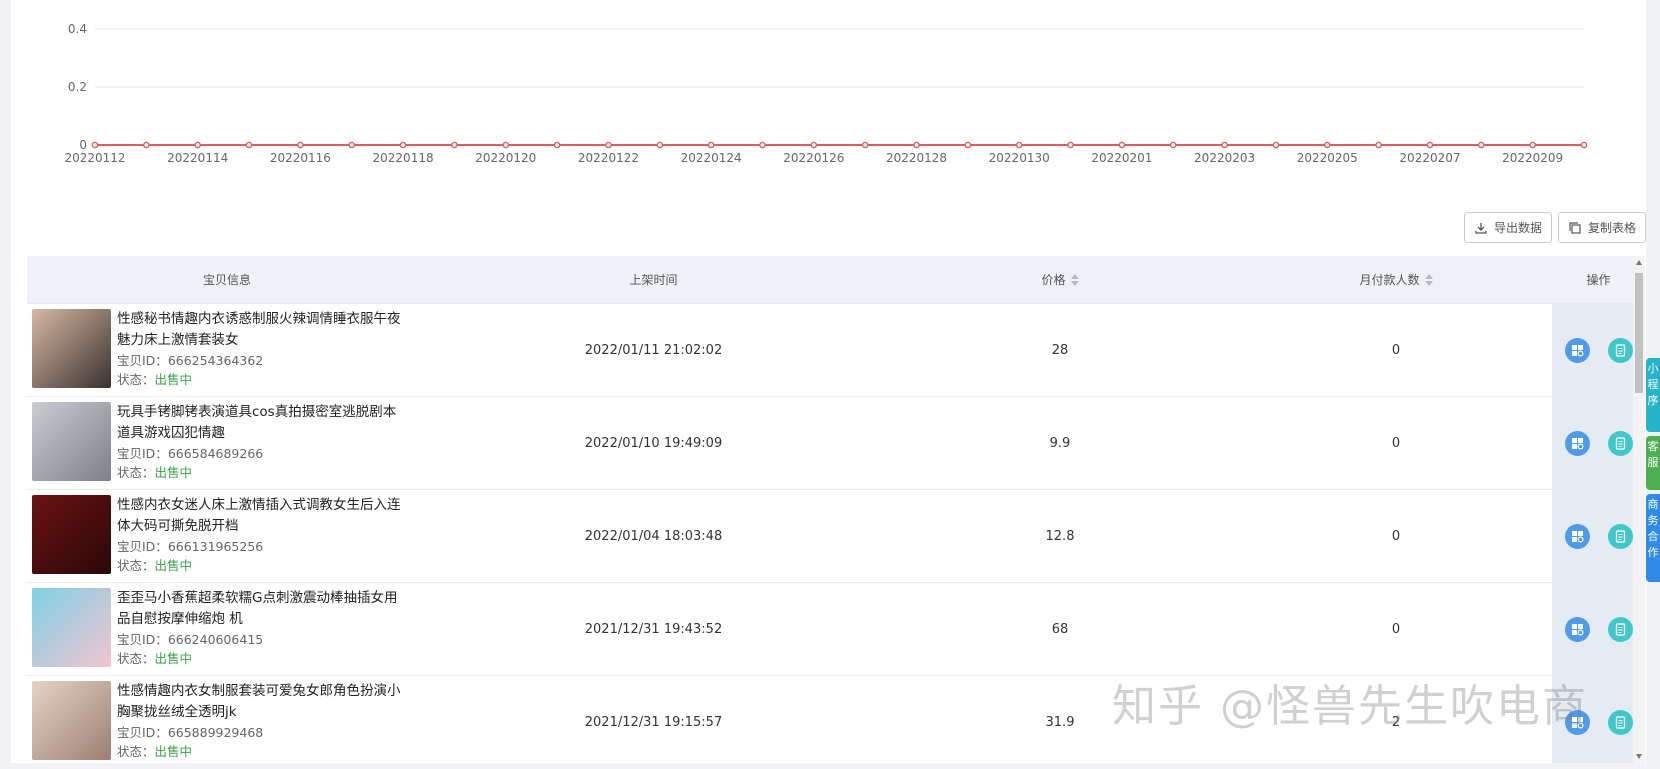  I want to click on x-tick-label: 20220120, so click(505, 158).